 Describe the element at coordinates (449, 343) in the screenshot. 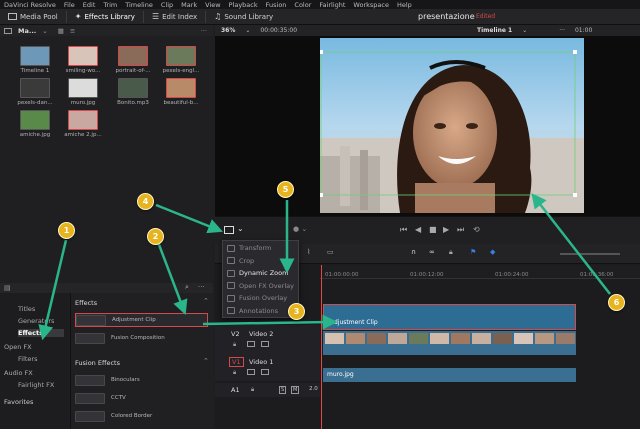

I see `video-clip-strip` at that location.